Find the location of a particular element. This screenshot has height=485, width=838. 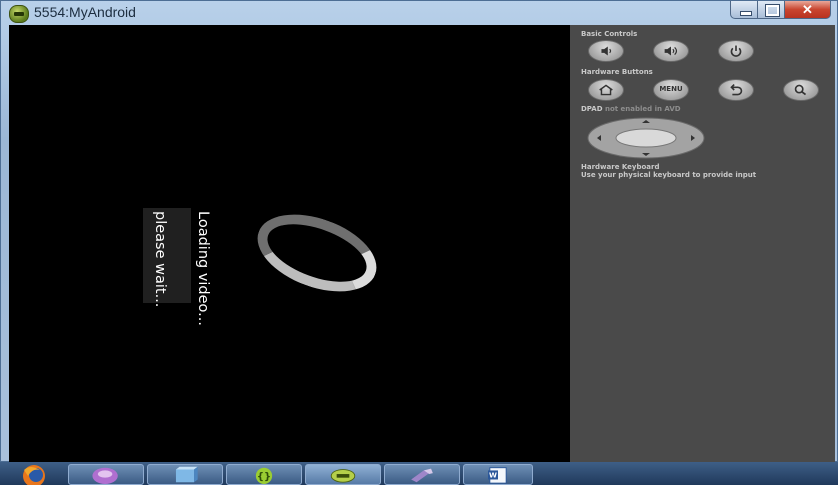

maximize-button is located at coordinates (771, 10).